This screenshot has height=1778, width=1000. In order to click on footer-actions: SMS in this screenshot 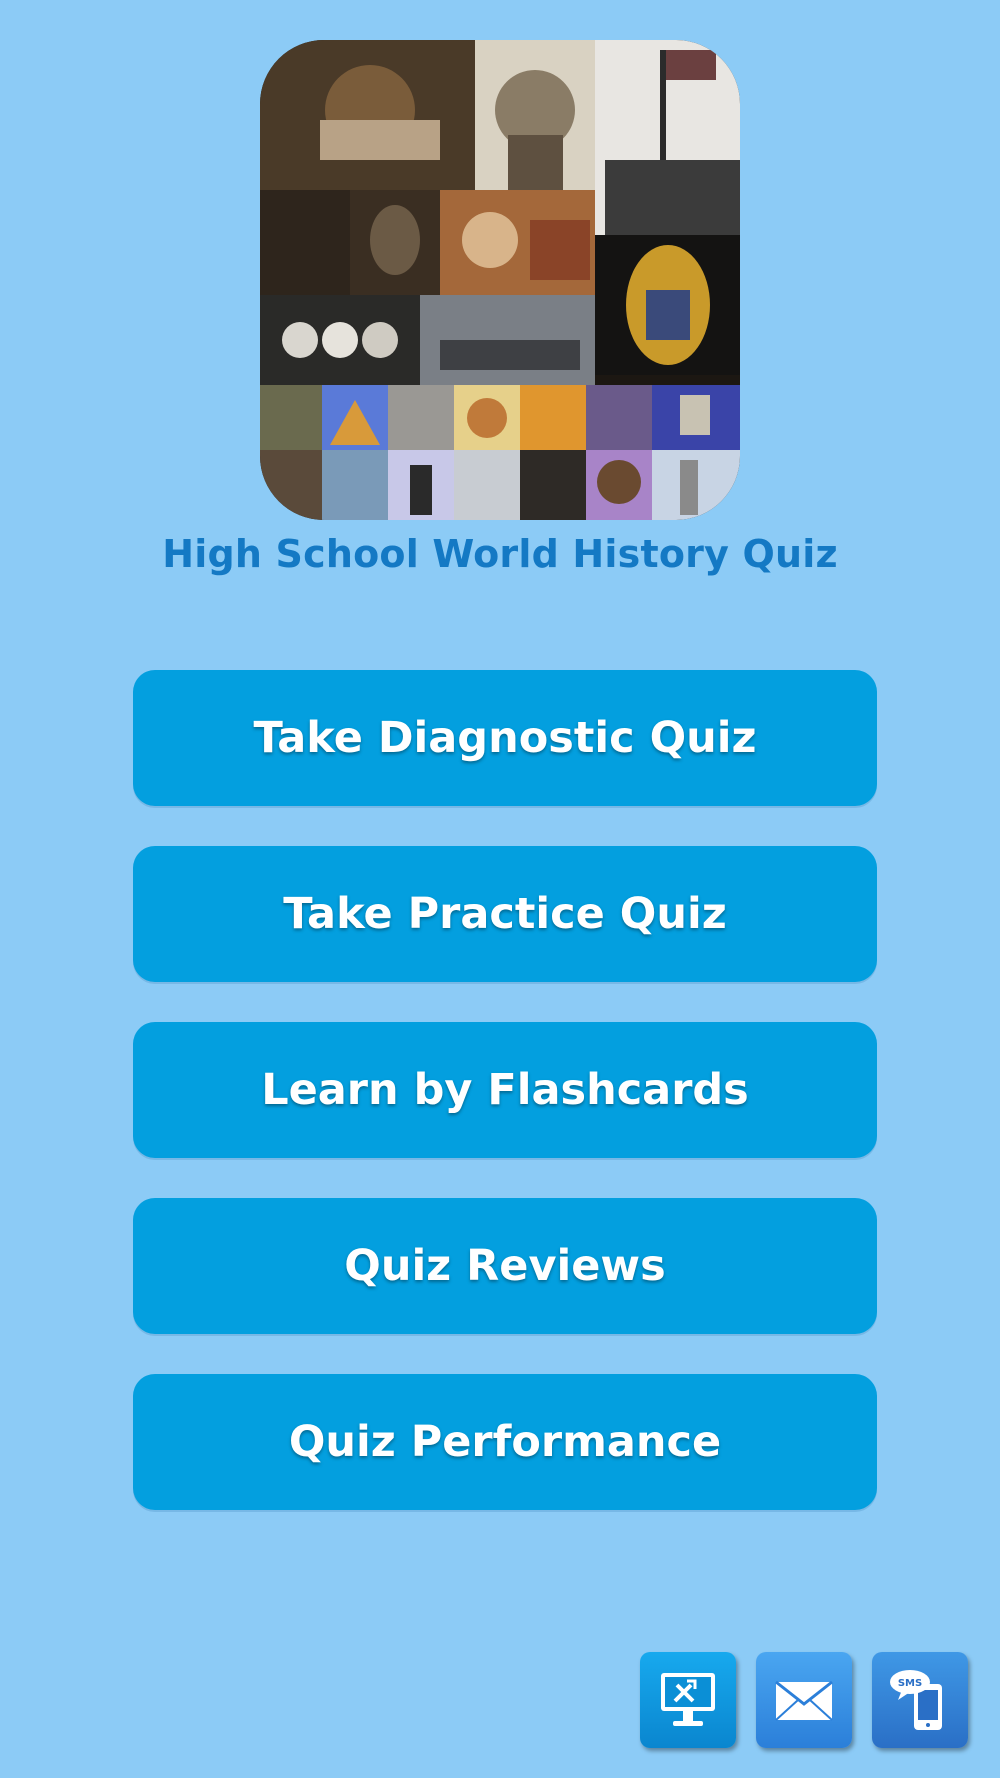, I will do `click(804, 1700)`.